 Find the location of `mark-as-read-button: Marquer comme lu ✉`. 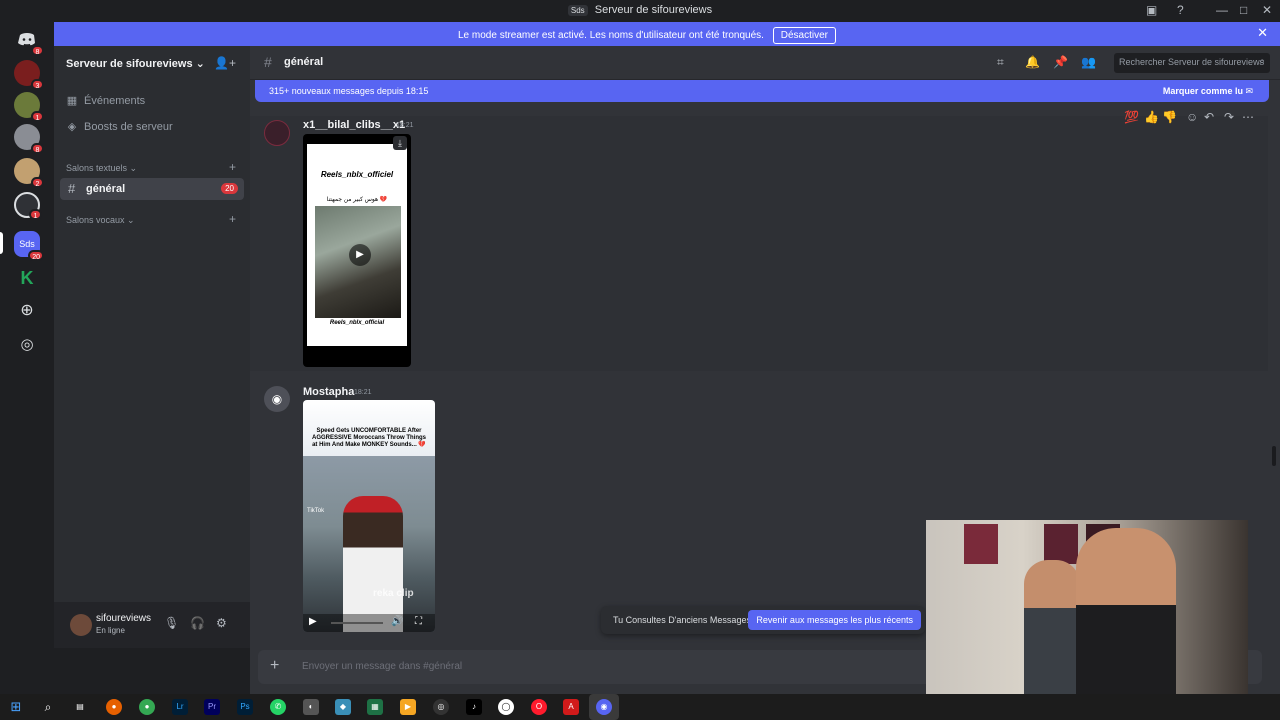

mark-as-read-button: Marquer comme lu ✉ is located at coordinates (1208, 91).